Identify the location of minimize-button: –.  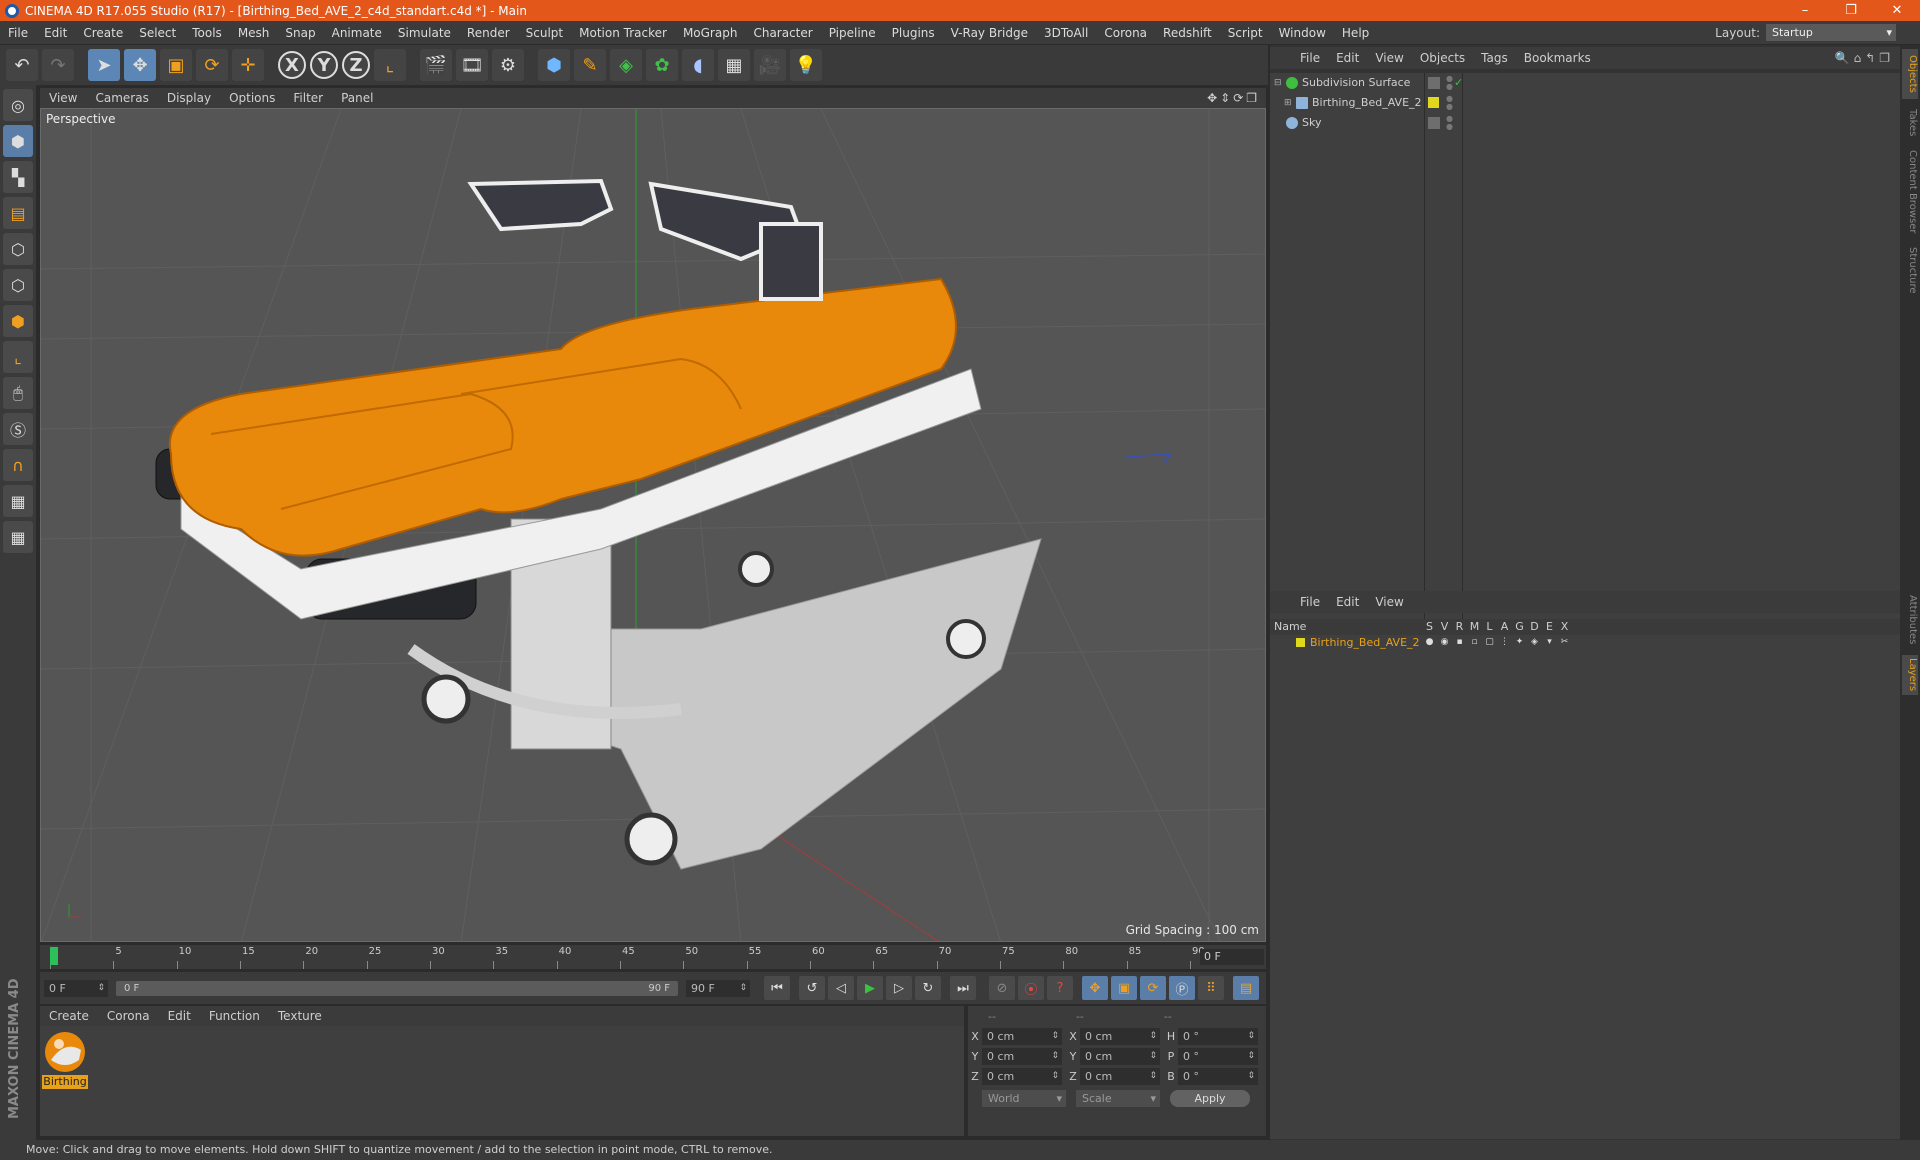
(1805, 10).